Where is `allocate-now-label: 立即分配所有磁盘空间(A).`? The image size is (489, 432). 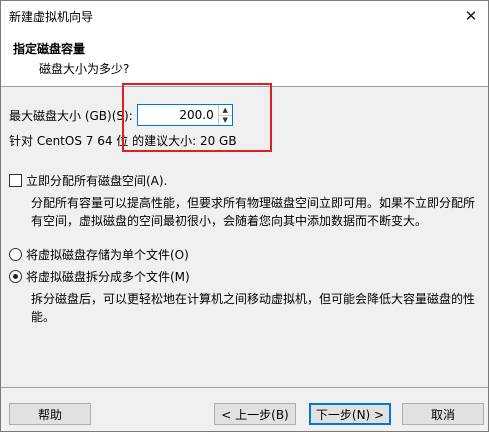
allocate-now-label: 立即分配所有磁盘空间(A). is located at coordinates (96, 180).